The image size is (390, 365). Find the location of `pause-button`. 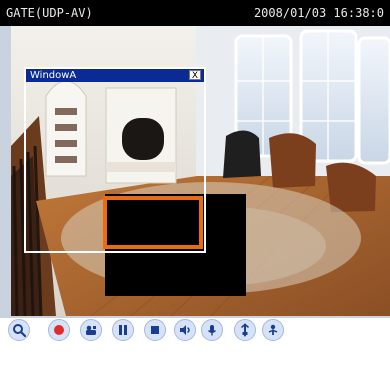

pause-button is located at coordinates (123, 330).